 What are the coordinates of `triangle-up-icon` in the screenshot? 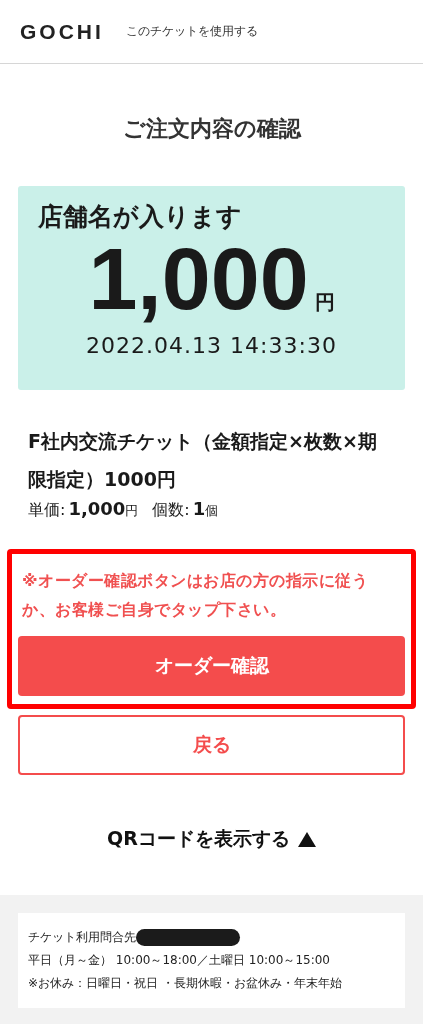 It's located at (306, 839).